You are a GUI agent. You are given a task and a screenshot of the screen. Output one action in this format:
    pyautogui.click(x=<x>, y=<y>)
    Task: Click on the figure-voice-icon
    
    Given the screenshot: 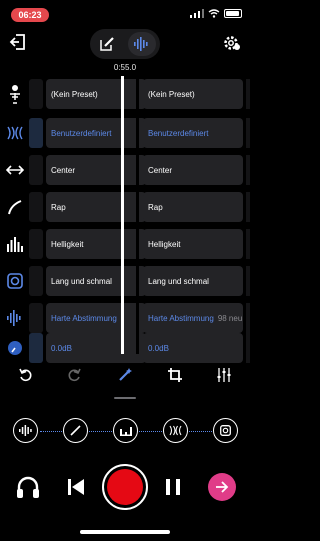 What is the action you would take?
    pyautogui.click(x=14, y=94)
    